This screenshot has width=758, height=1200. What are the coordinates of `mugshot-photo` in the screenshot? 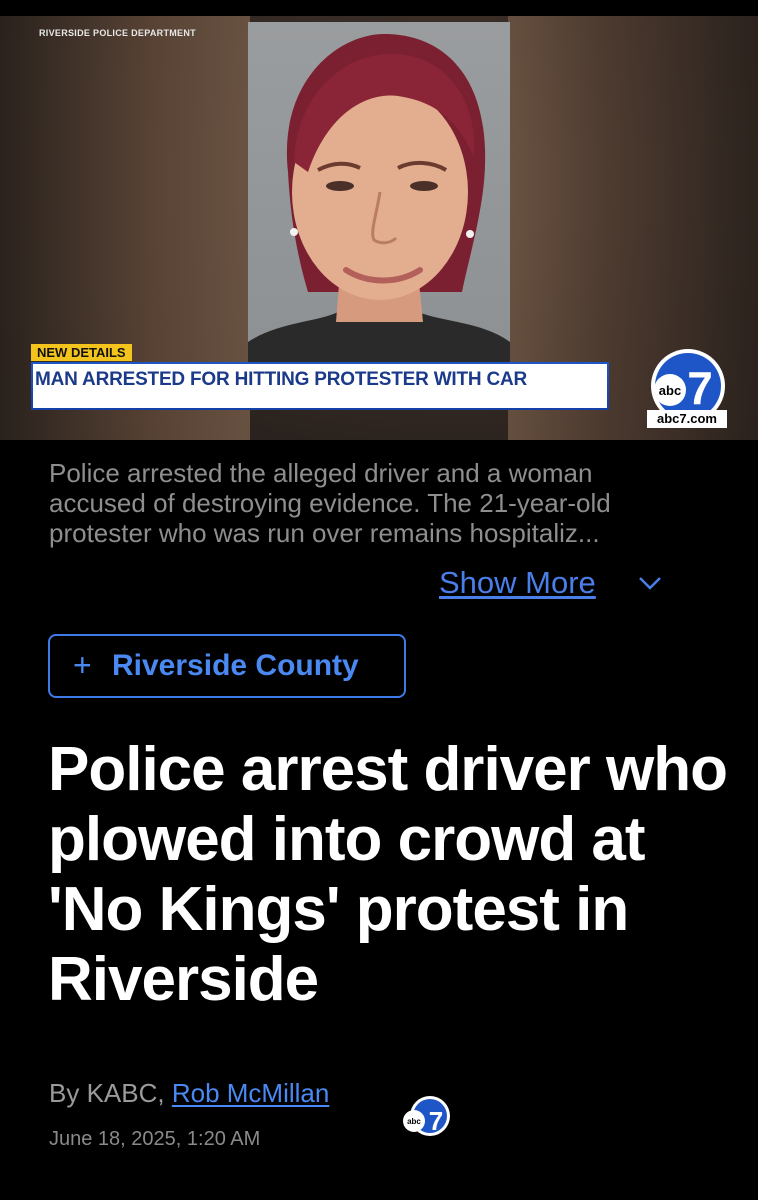 It's located at (379, 194).